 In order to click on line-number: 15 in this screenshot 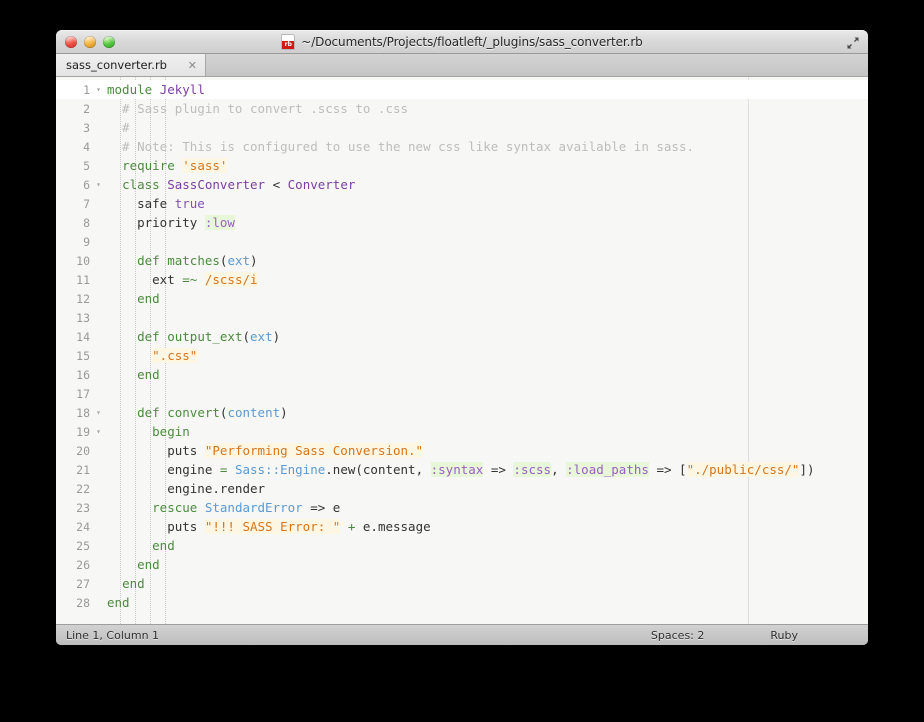, I will do `click(83, 355)`.